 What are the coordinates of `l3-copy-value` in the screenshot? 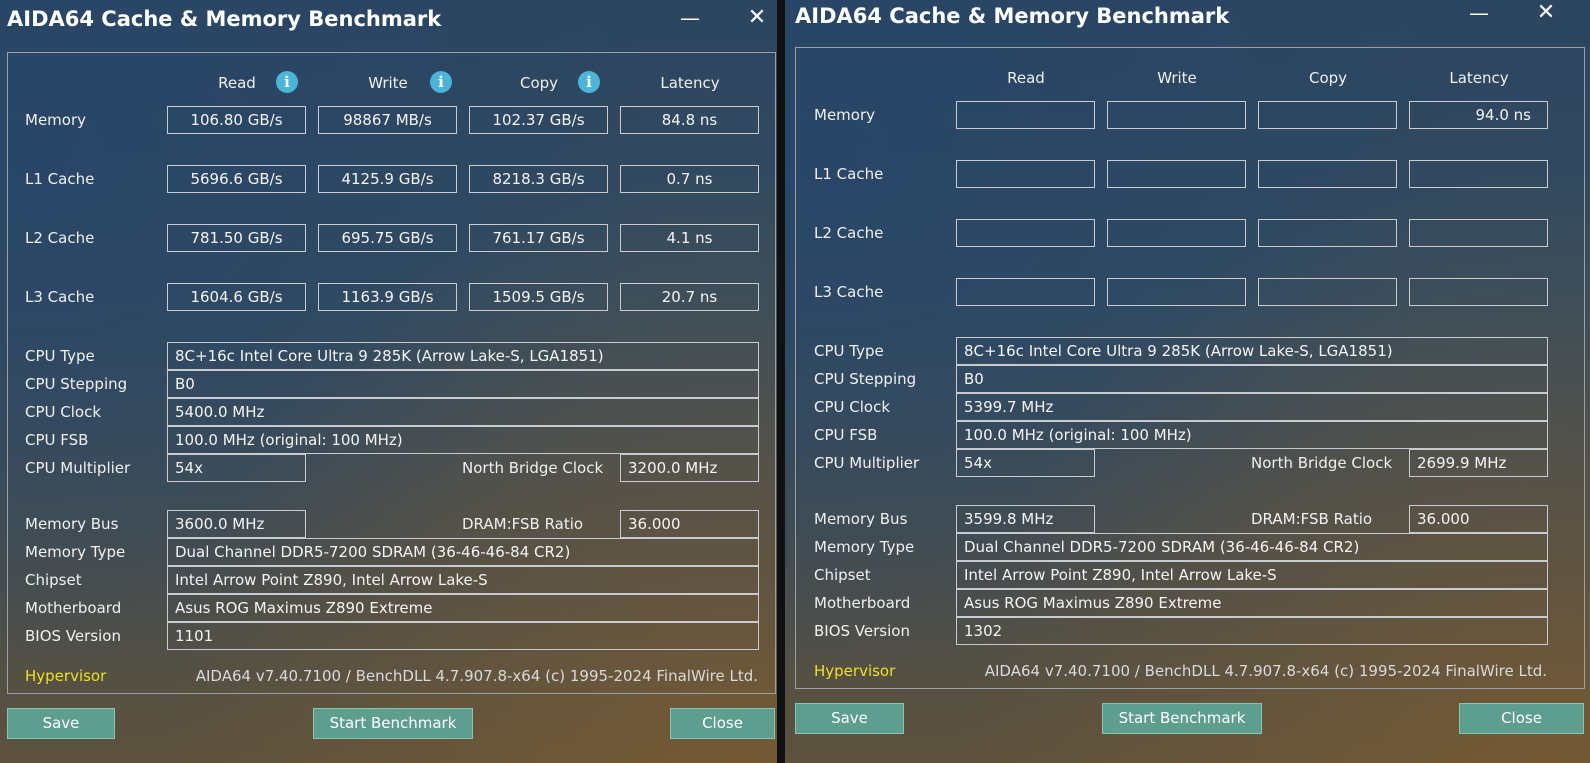 It's located at (1327, 292).